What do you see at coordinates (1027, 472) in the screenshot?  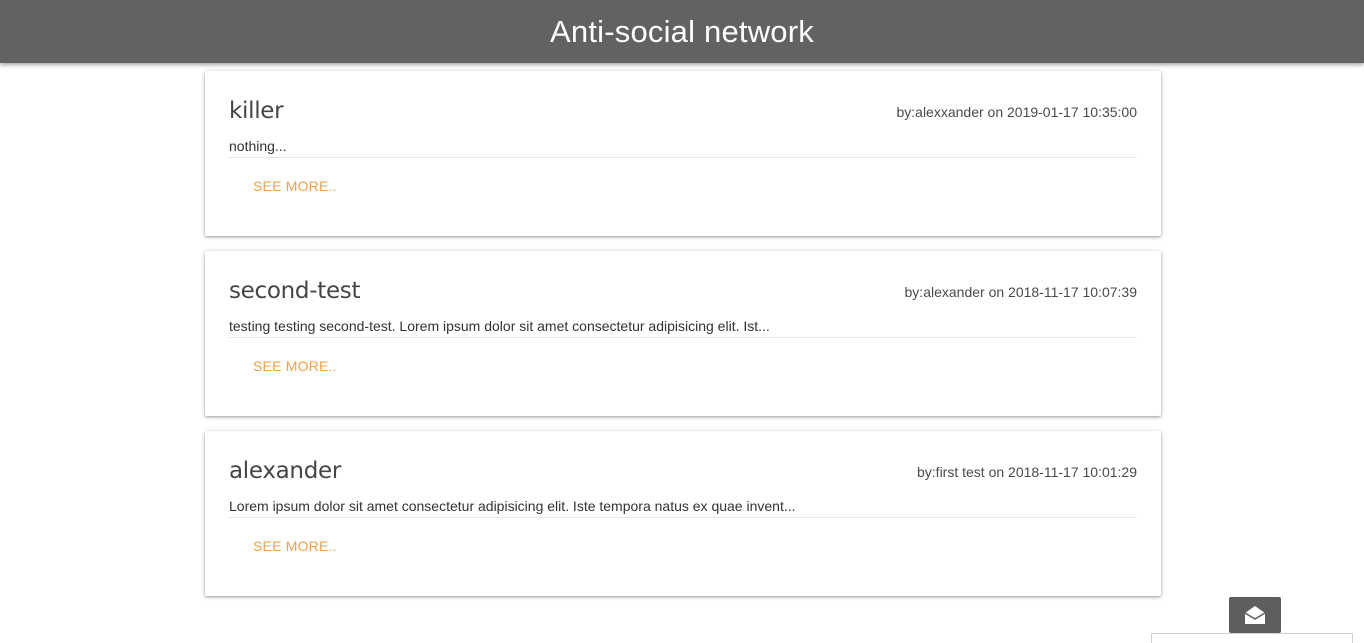 I see `post-meta: by:first test on 2018-11-17 10:01:29` at bounding box center [1027, 472].